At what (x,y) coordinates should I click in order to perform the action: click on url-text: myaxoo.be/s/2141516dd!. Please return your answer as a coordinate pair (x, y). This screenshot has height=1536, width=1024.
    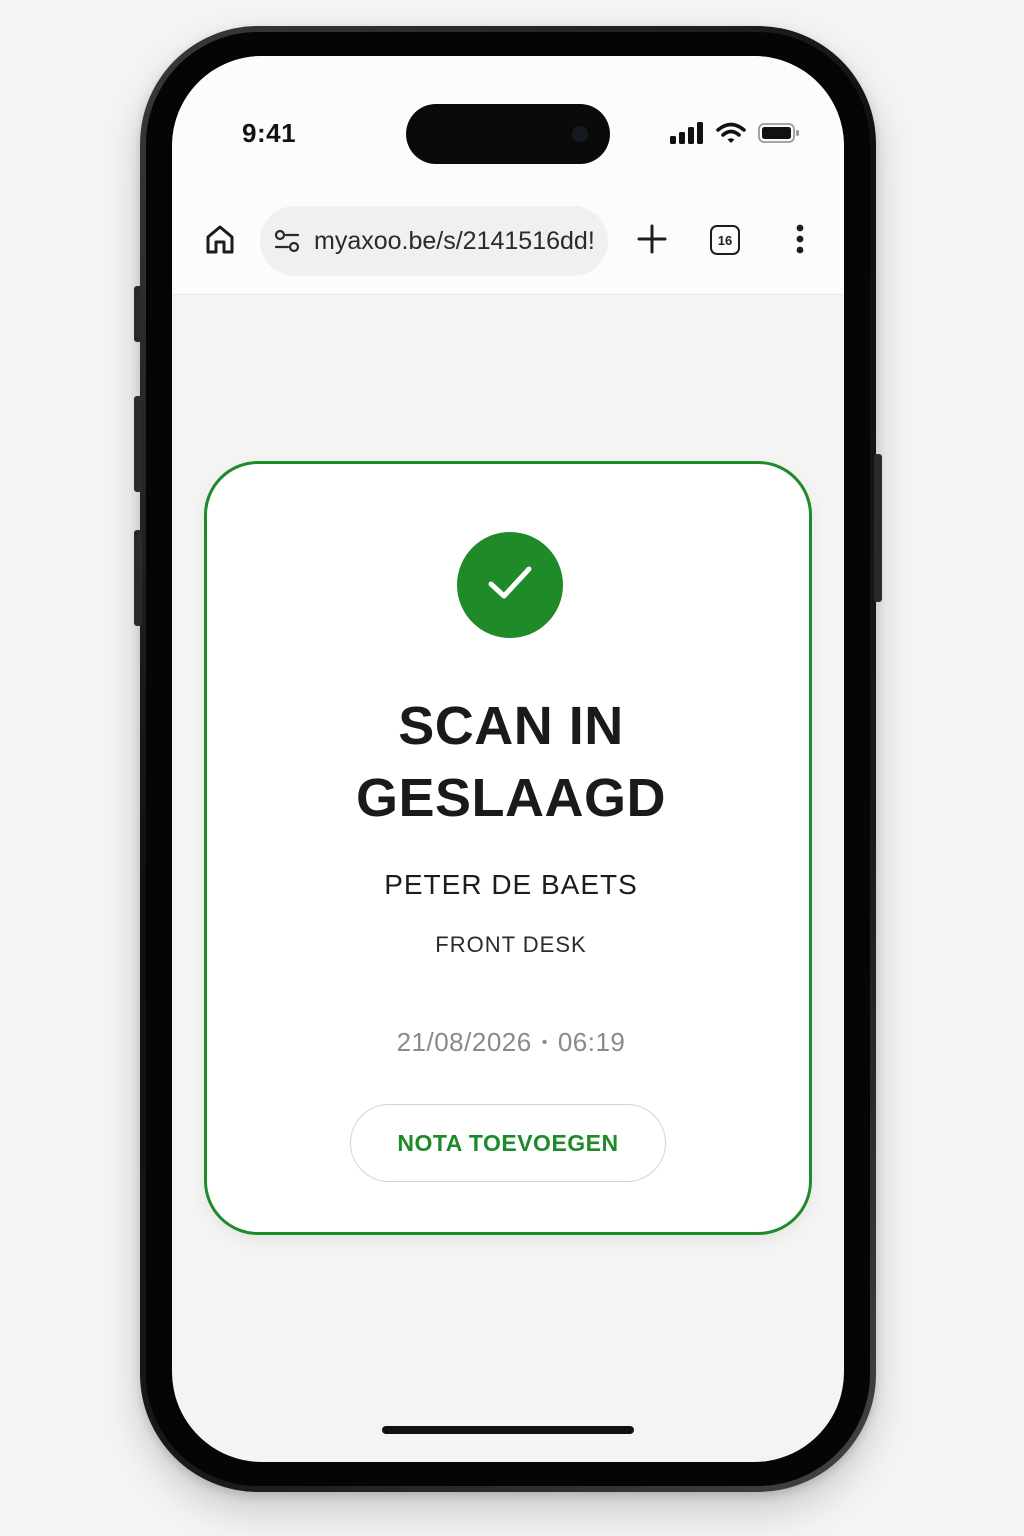
    Looking at the image, I should click on (454, 240).